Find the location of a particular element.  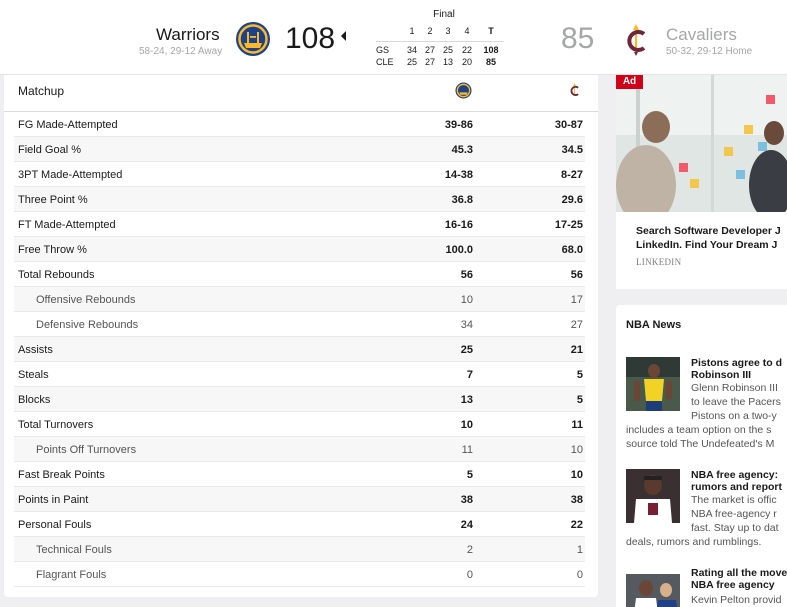

away-stat-value: 16-16 is located at coordinates (458, 225).